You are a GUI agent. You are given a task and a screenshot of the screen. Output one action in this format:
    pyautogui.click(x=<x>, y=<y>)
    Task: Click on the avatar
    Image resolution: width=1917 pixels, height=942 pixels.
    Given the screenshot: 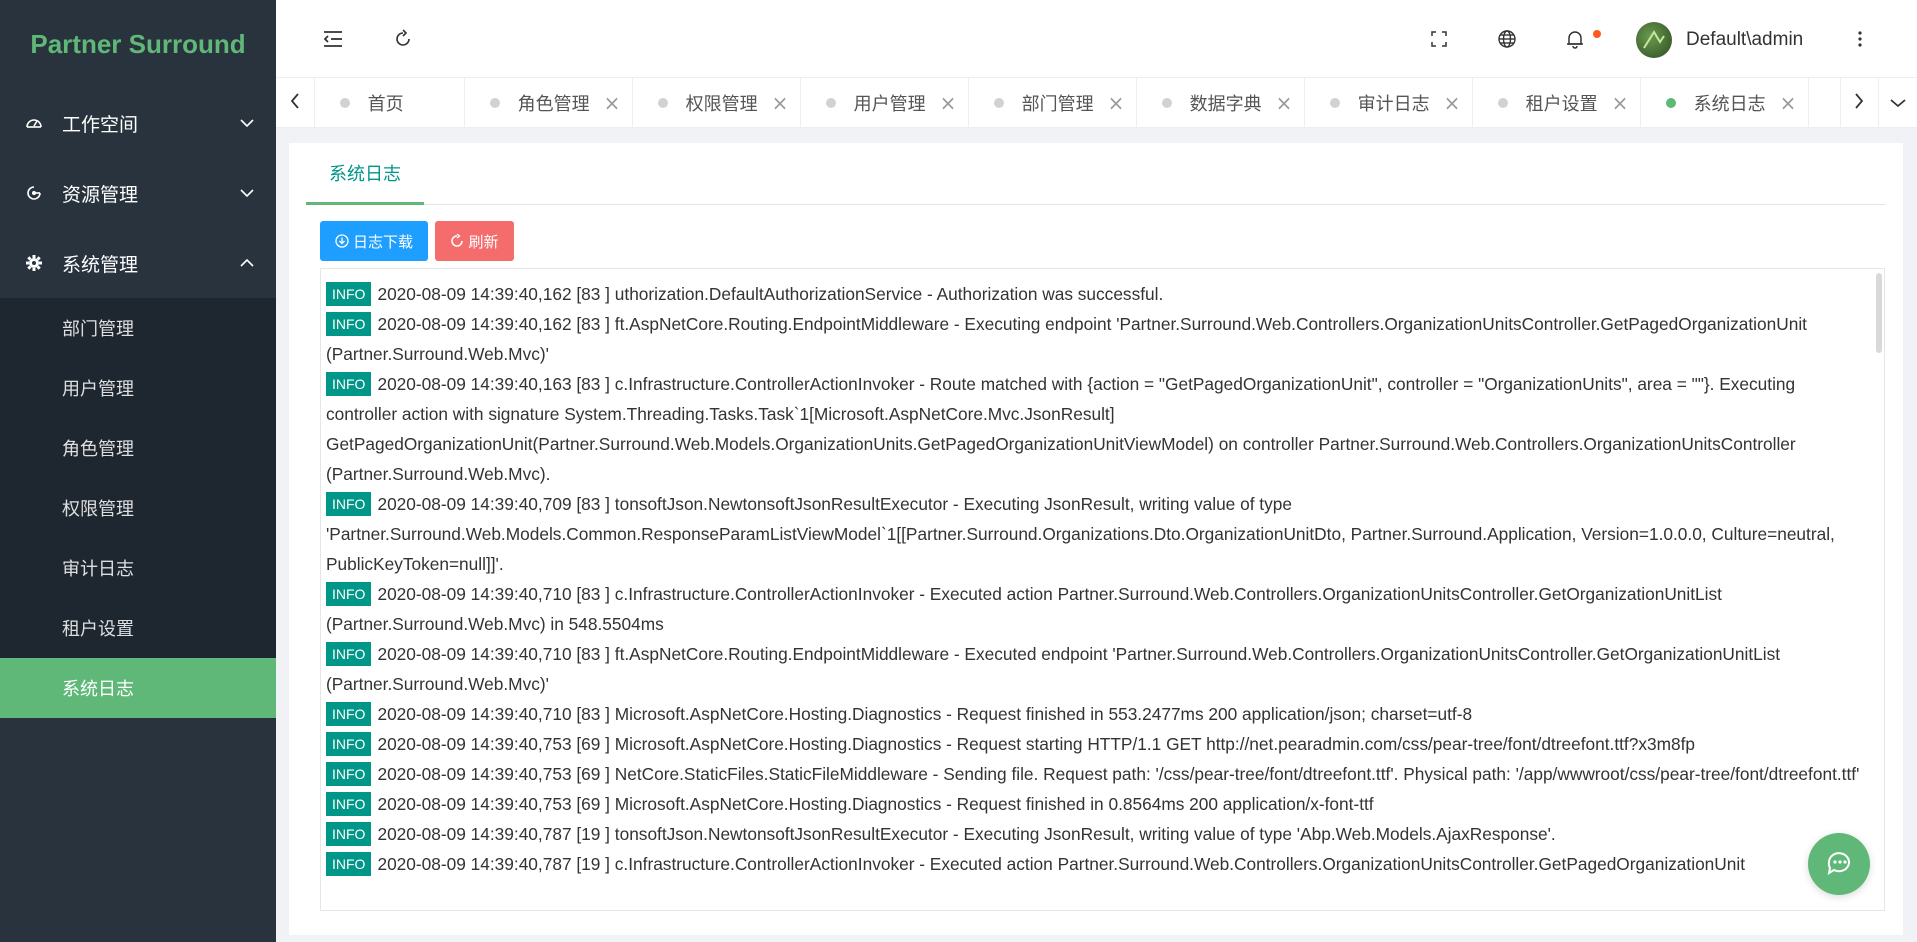 What is the action you would take?
    pyautogui.click(x=1654, y=40)
    